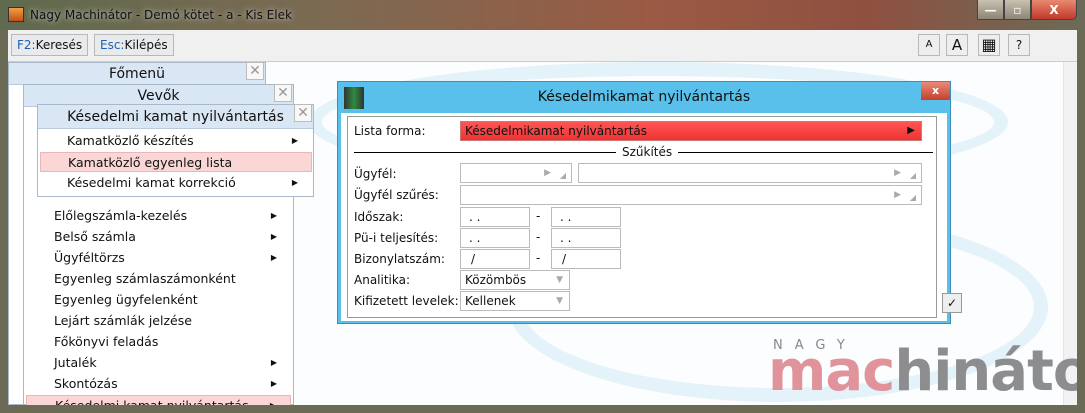  Describe the element at coordinates (158, 384) in the screenshot. I see `menu-item: Skontózás ▶` at that location.